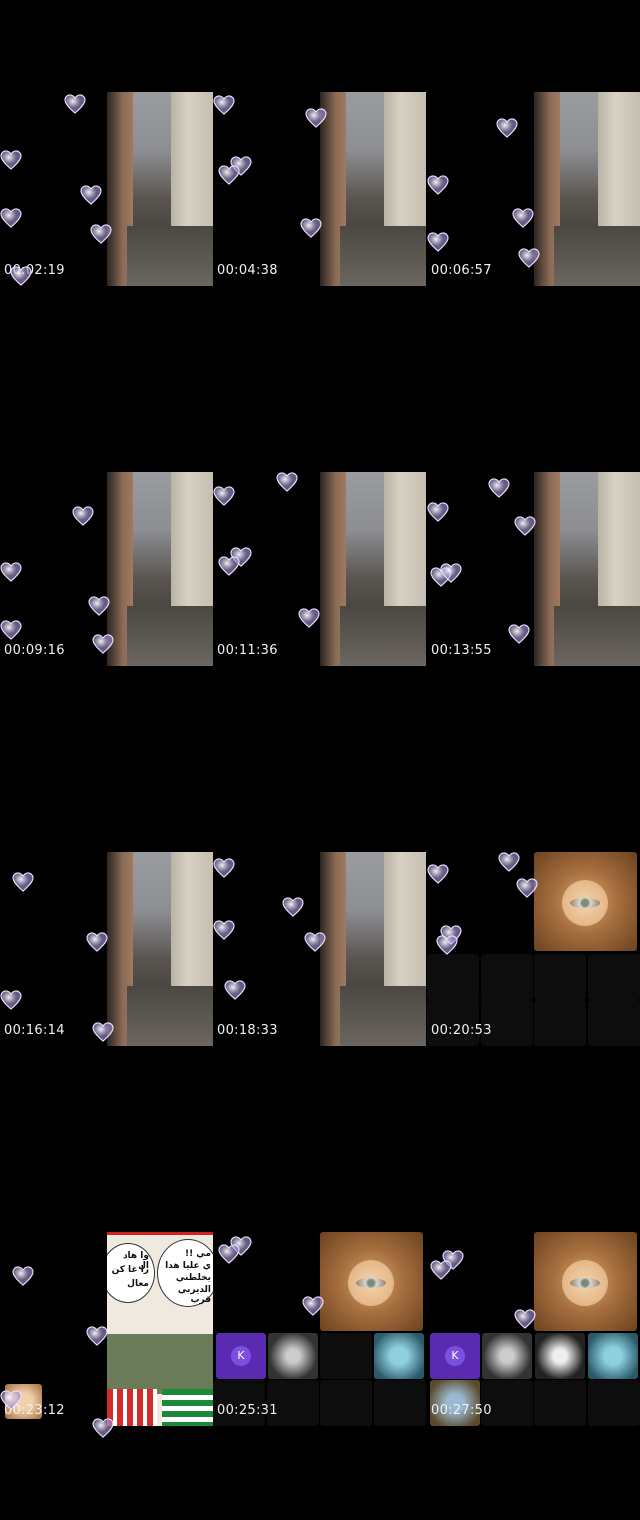 The height and width of the screenshot is (1520, 640). Describe the element at coordinates (247, 1030) in the screenshot. I see `timestamp: 00:18:33` at that location.